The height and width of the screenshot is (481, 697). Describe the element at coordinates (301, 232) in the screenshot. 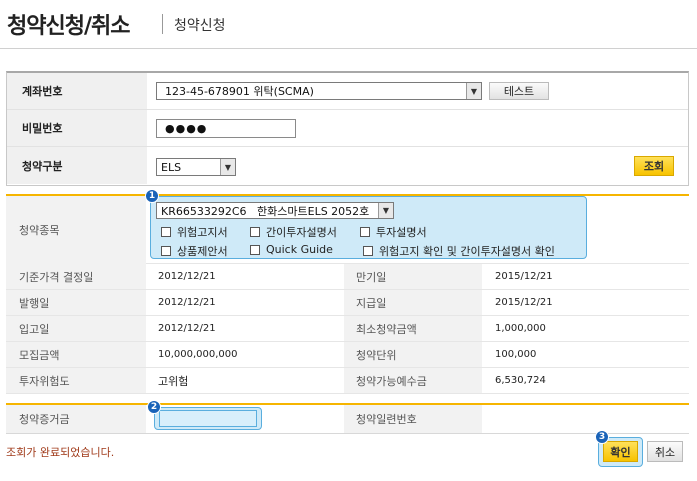

I see `checkbox-label: 간이투자설명서` at that location.